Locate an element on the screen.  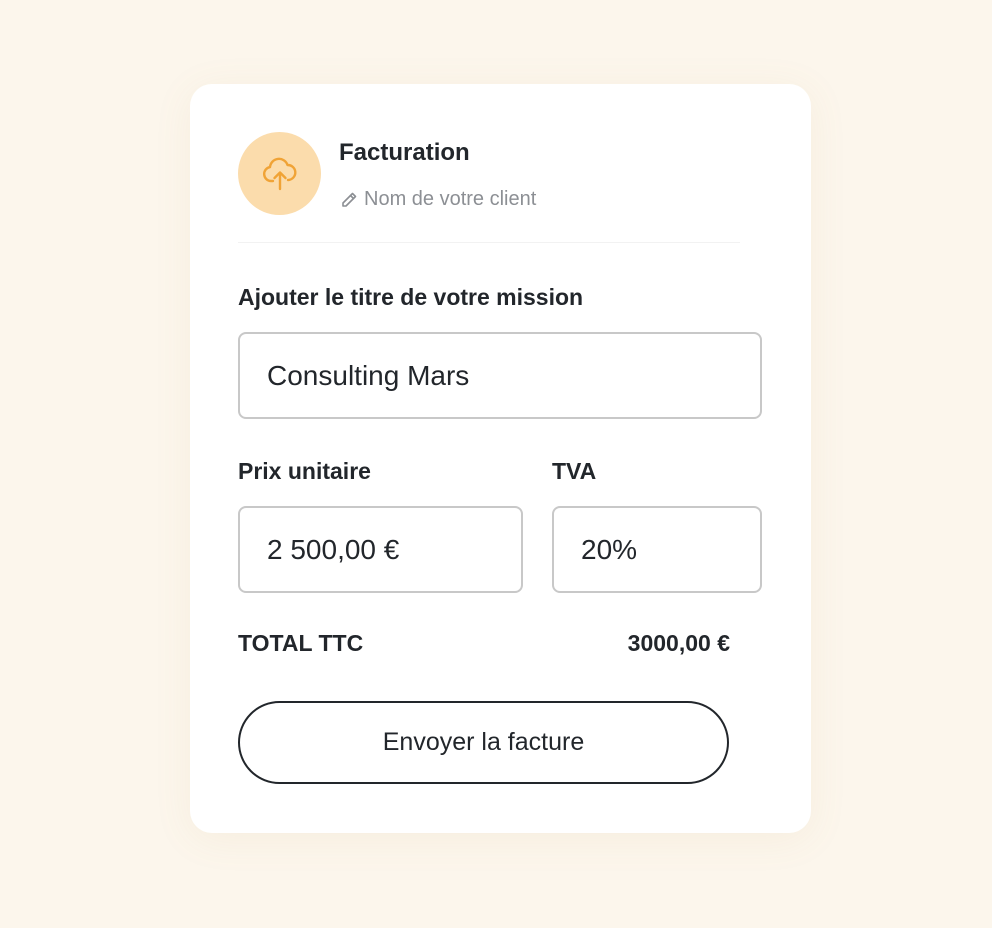
mission-title-label: Ajouter le titre de votre mission is located at coordinates (411, 297).